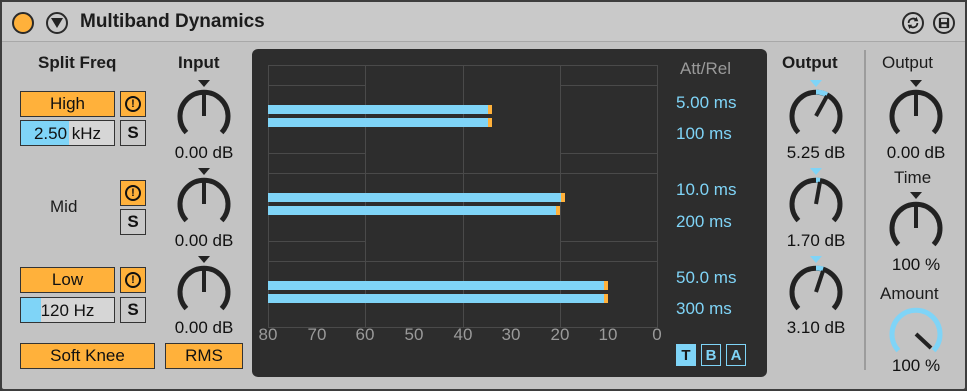 Image resolution: width=967 pixels, height=391 pixels. Describe the element at coordinates (706, 278) in the screenshot. I see `low-attack-value: 50.0 ms` at that location.